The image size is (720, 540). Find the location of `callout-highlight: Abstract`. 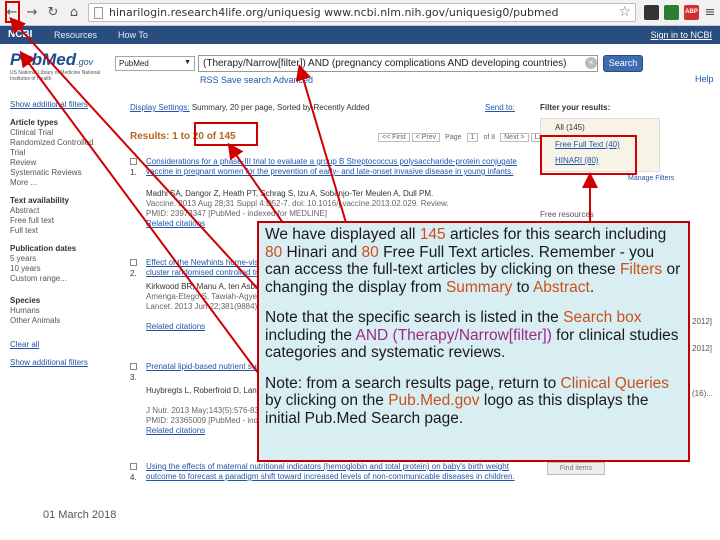

callout-highlight: Abstract is located at coordinates (561, 287).